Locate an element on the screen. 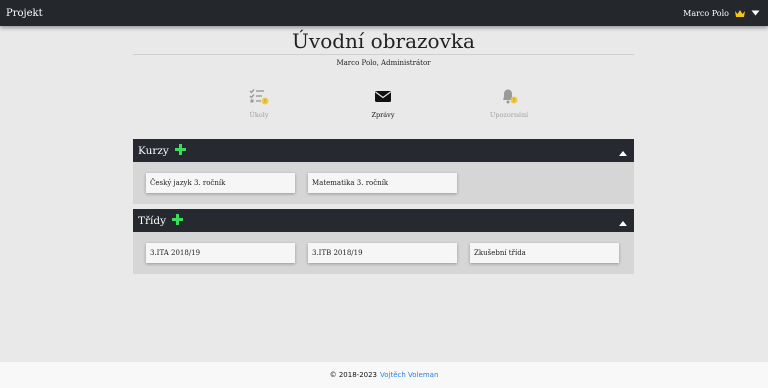  page-title: Úvodní obrazovka is located at coordinates (383, 41).